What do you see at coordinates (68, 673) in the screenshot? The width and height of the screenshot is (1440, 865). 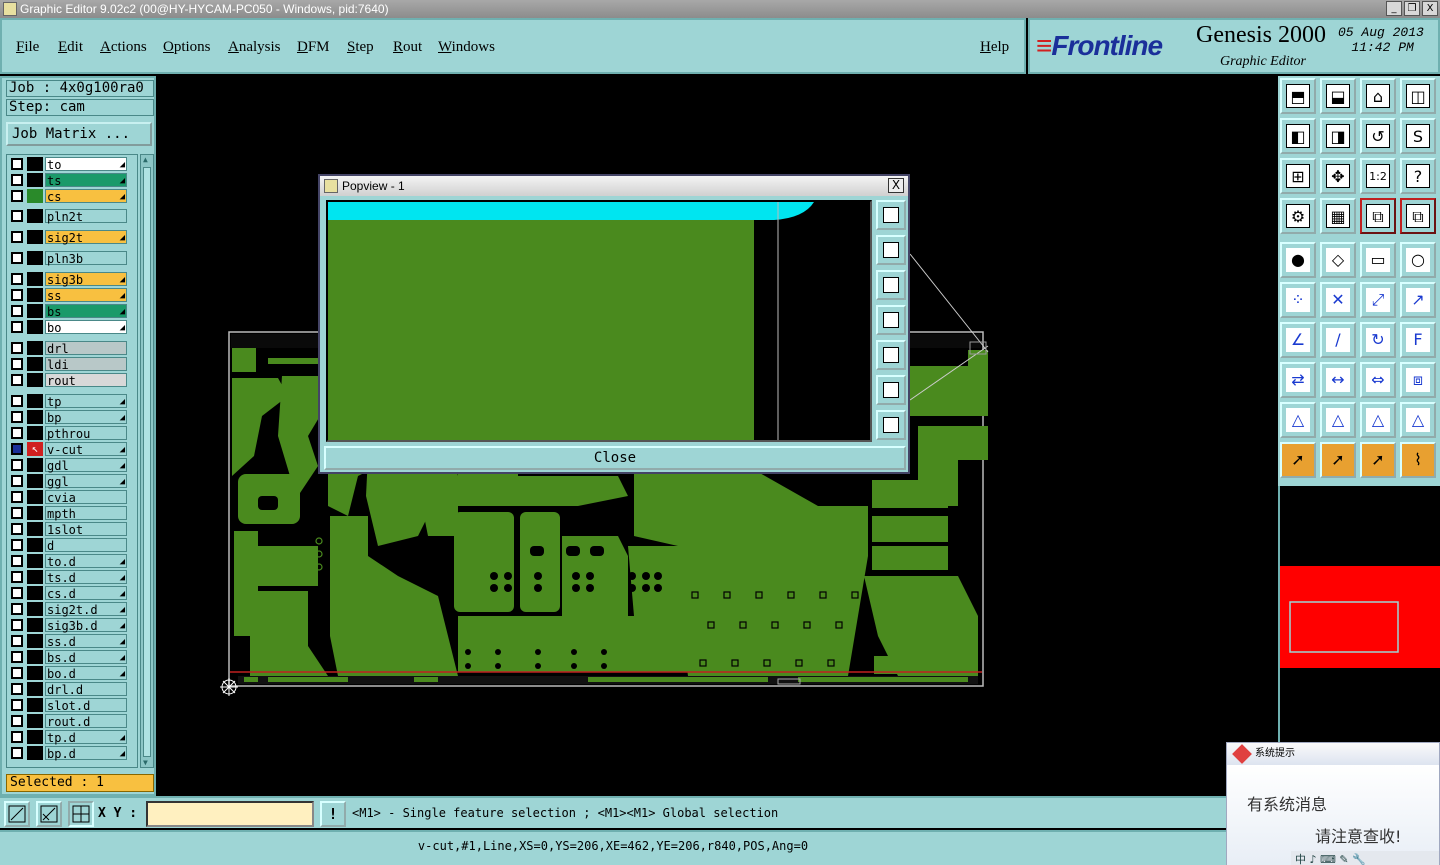 I see `layer-row-bo.d: bo.d ◢` at bounding box center [68, 673].